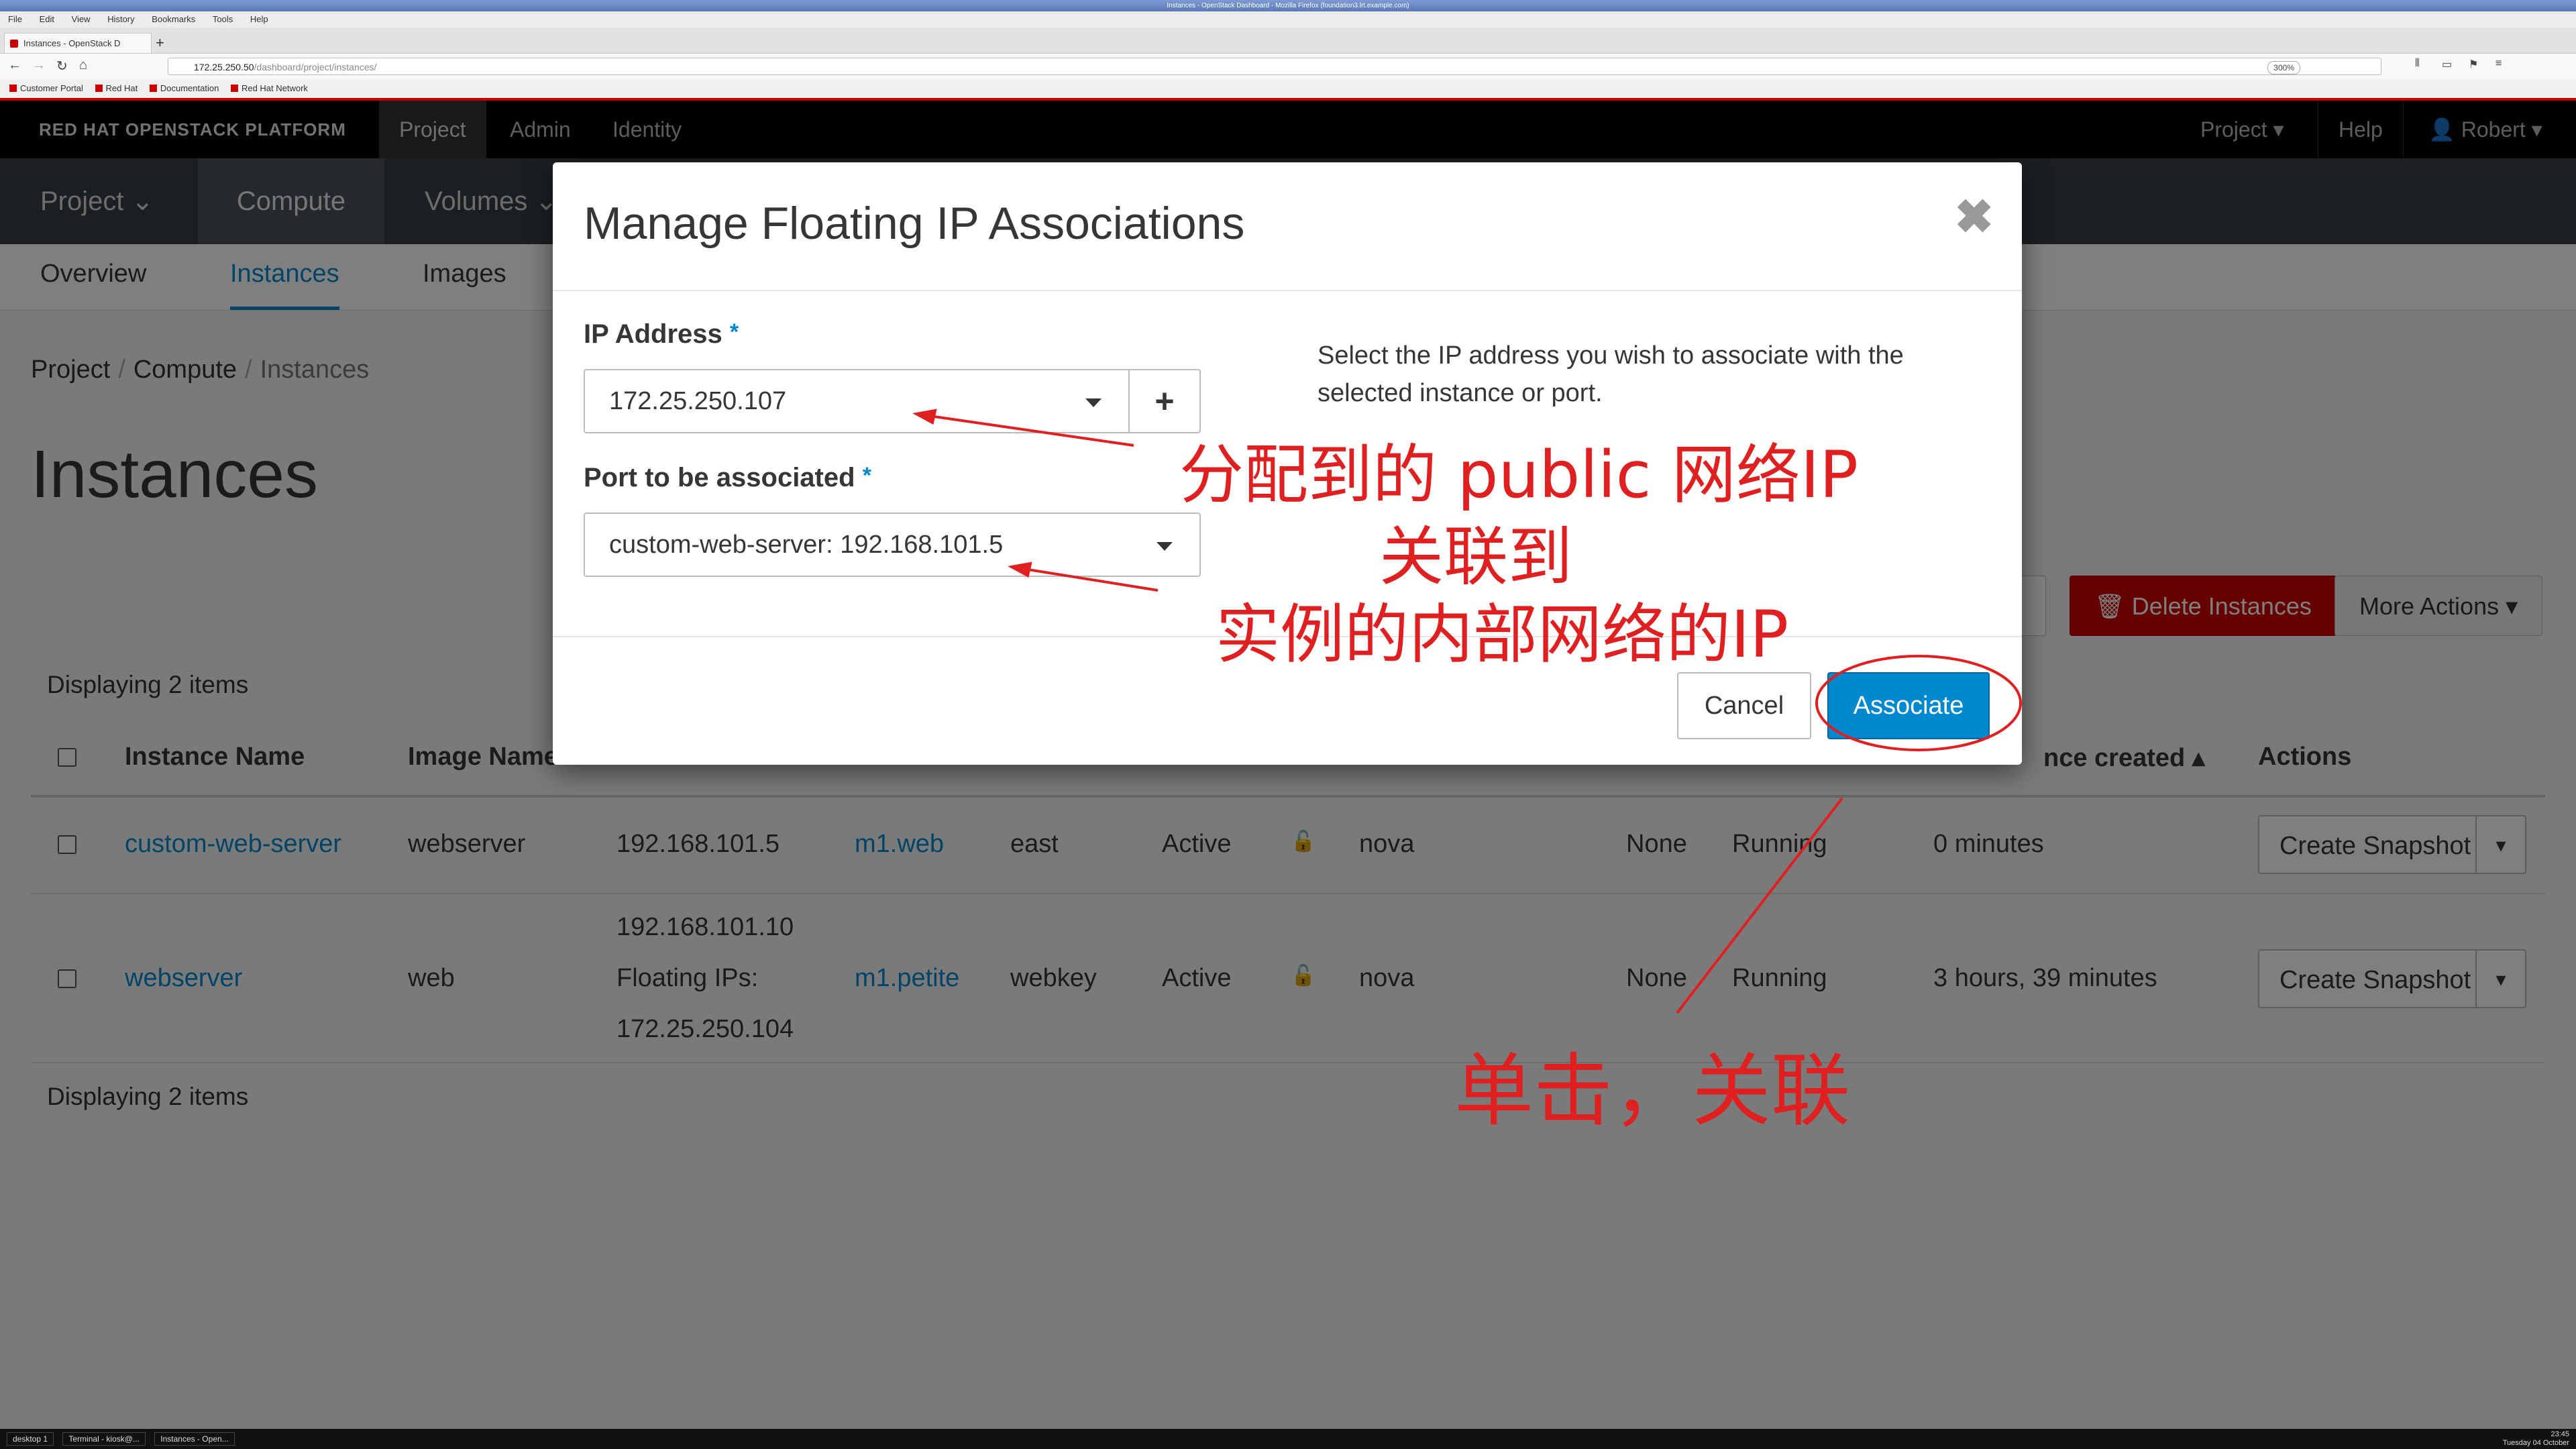 The image size is (2576, 1449). I want to click on taskbar-desktop: desktop 1, so click(30, 1439).